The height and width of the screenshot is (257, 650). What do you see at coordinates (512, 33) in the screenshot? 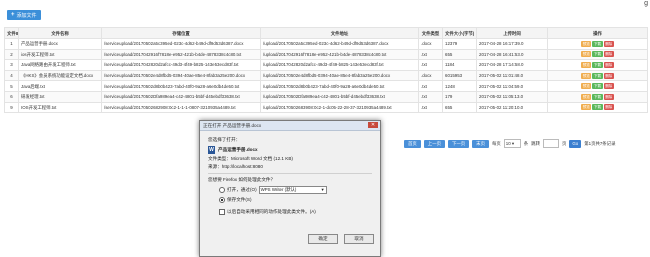
I see `header-time: 上传时间` at bounding box center [512, 33].